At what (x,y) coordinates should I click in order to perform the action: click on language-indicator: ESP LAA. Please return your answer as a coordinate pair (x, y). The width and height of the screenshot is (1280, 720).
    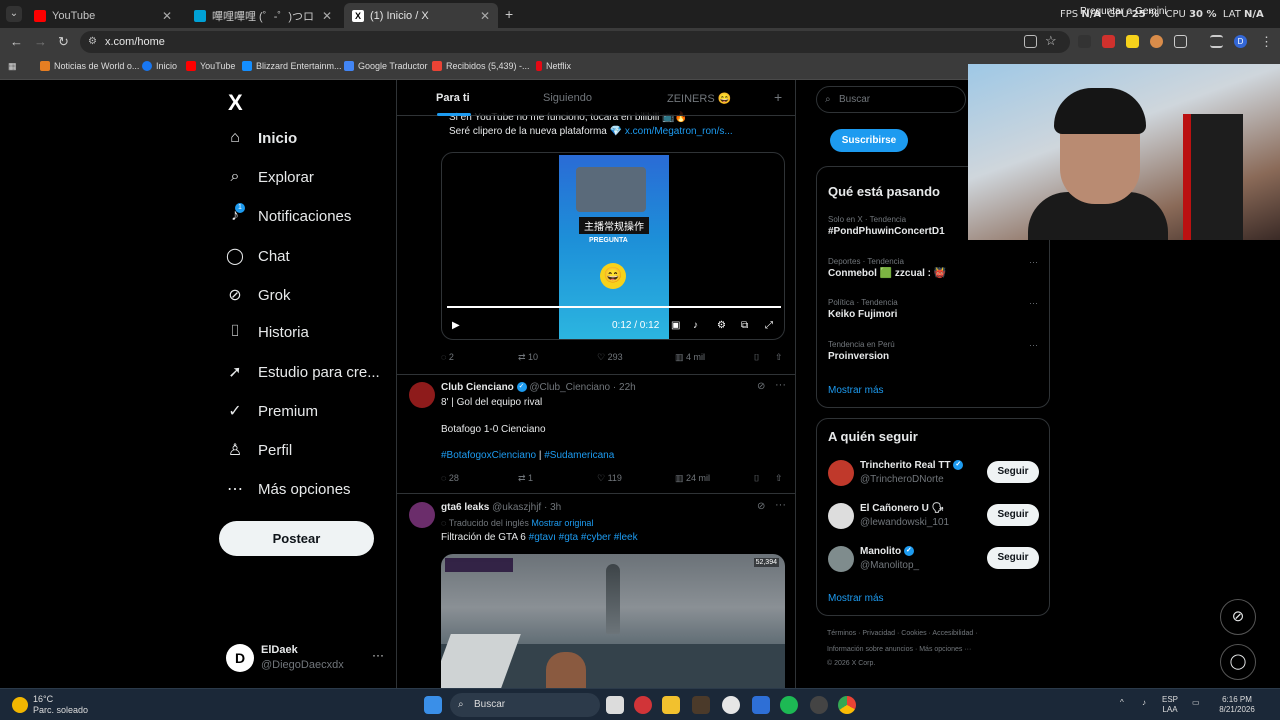
    Looking at the image, I should click on (1170, 705).